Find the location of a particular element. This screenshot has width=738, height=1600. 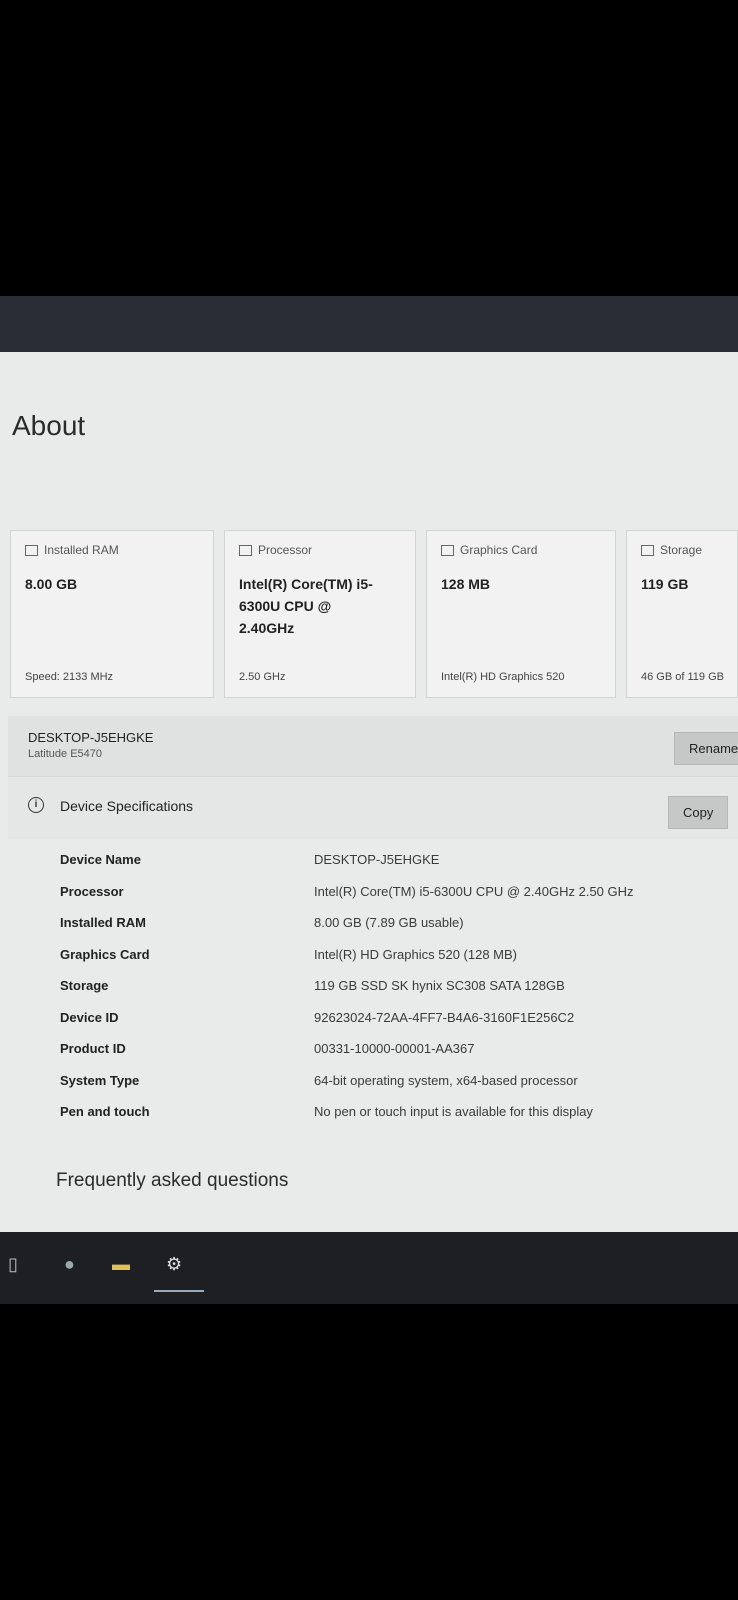

active-app-indicator is located at coordinates (179, 1291).